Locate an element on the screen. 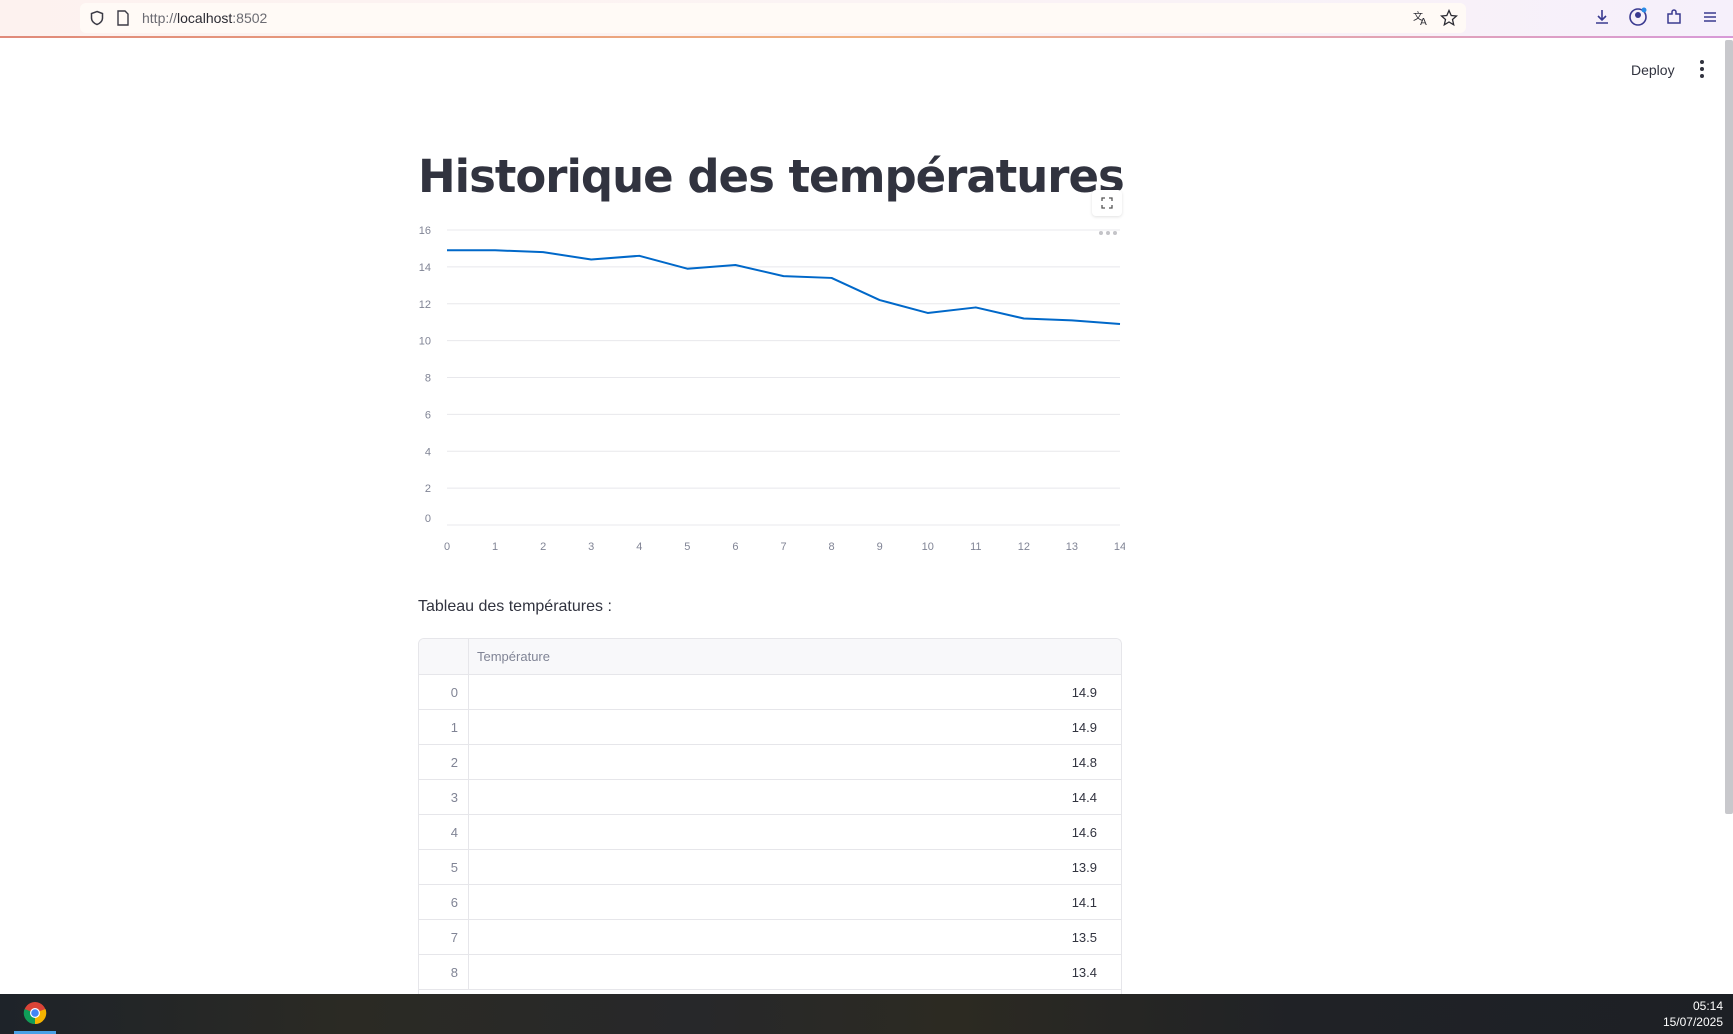  table-header-row: Température is located at coordinates (770, 657).